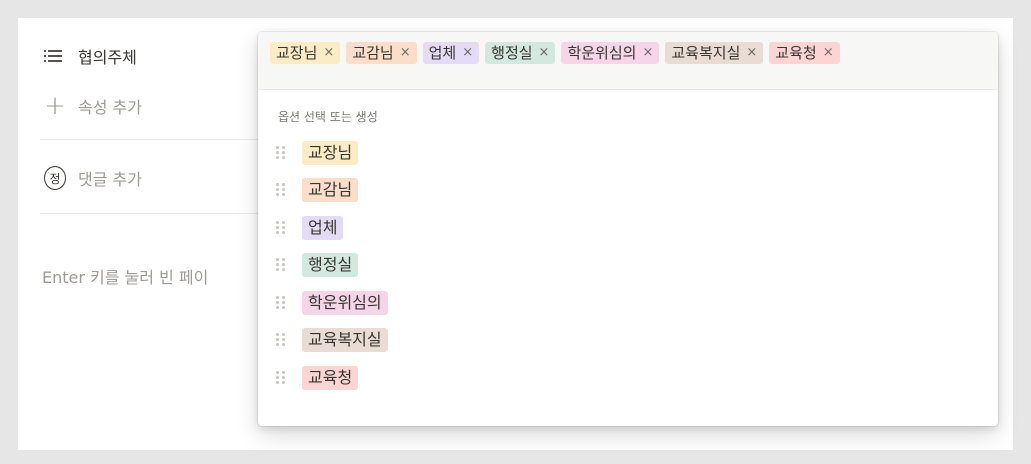 The height and width of the screenshot is (464, 1031). I want to click on selected-tag: 교육청 ×, so click(804, 53).